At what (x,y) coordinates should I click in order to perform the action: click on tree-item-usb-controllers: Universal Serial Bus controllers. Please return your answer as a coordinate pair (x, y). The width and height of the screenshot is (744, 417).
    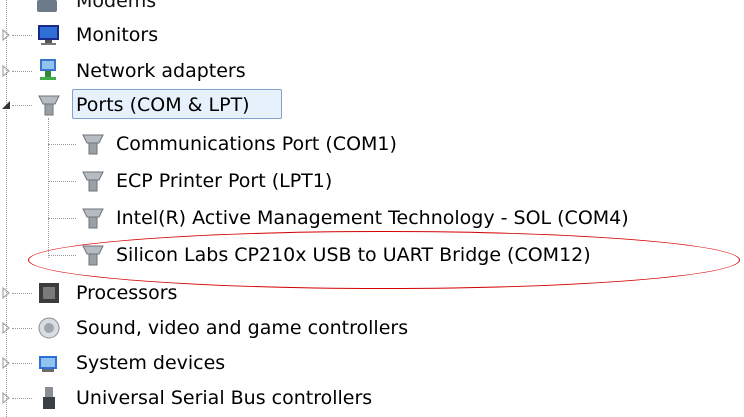
    Looking at the image, I should click on (372, 398).